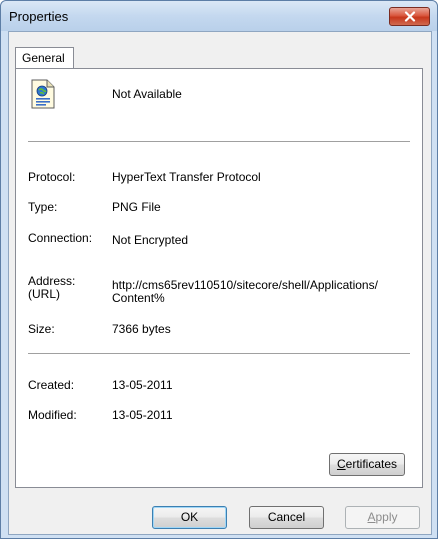  What do you see at coordinates (371, 517) in the screenshot?
I see `apply-accesskey: A` at bounding box center [371, 517].